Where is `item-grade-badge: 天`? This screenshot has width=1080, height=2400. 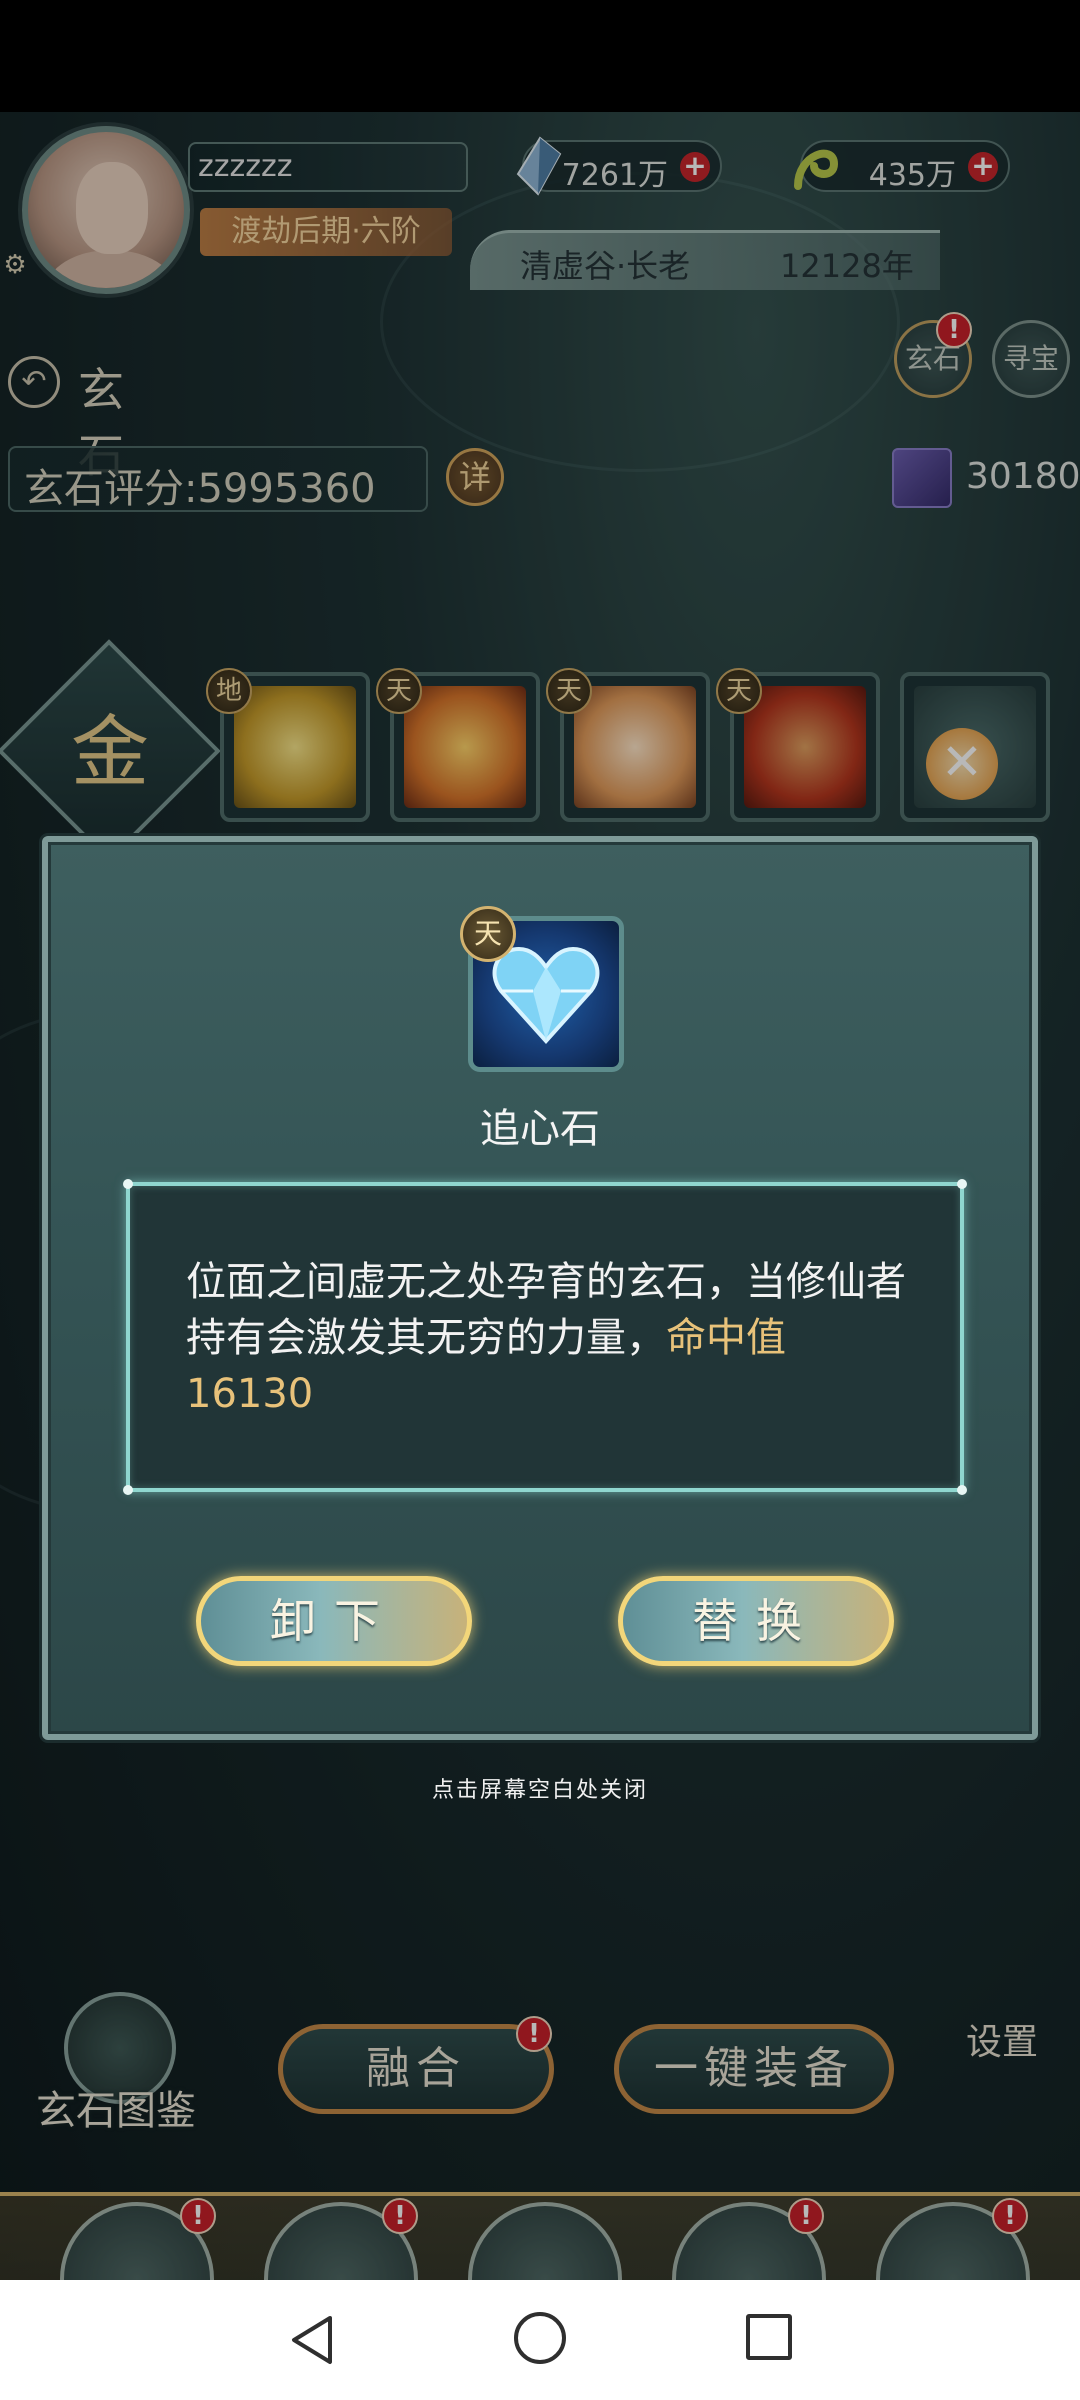 item-grade-badge: 天 is located at coordinates (488, 934).